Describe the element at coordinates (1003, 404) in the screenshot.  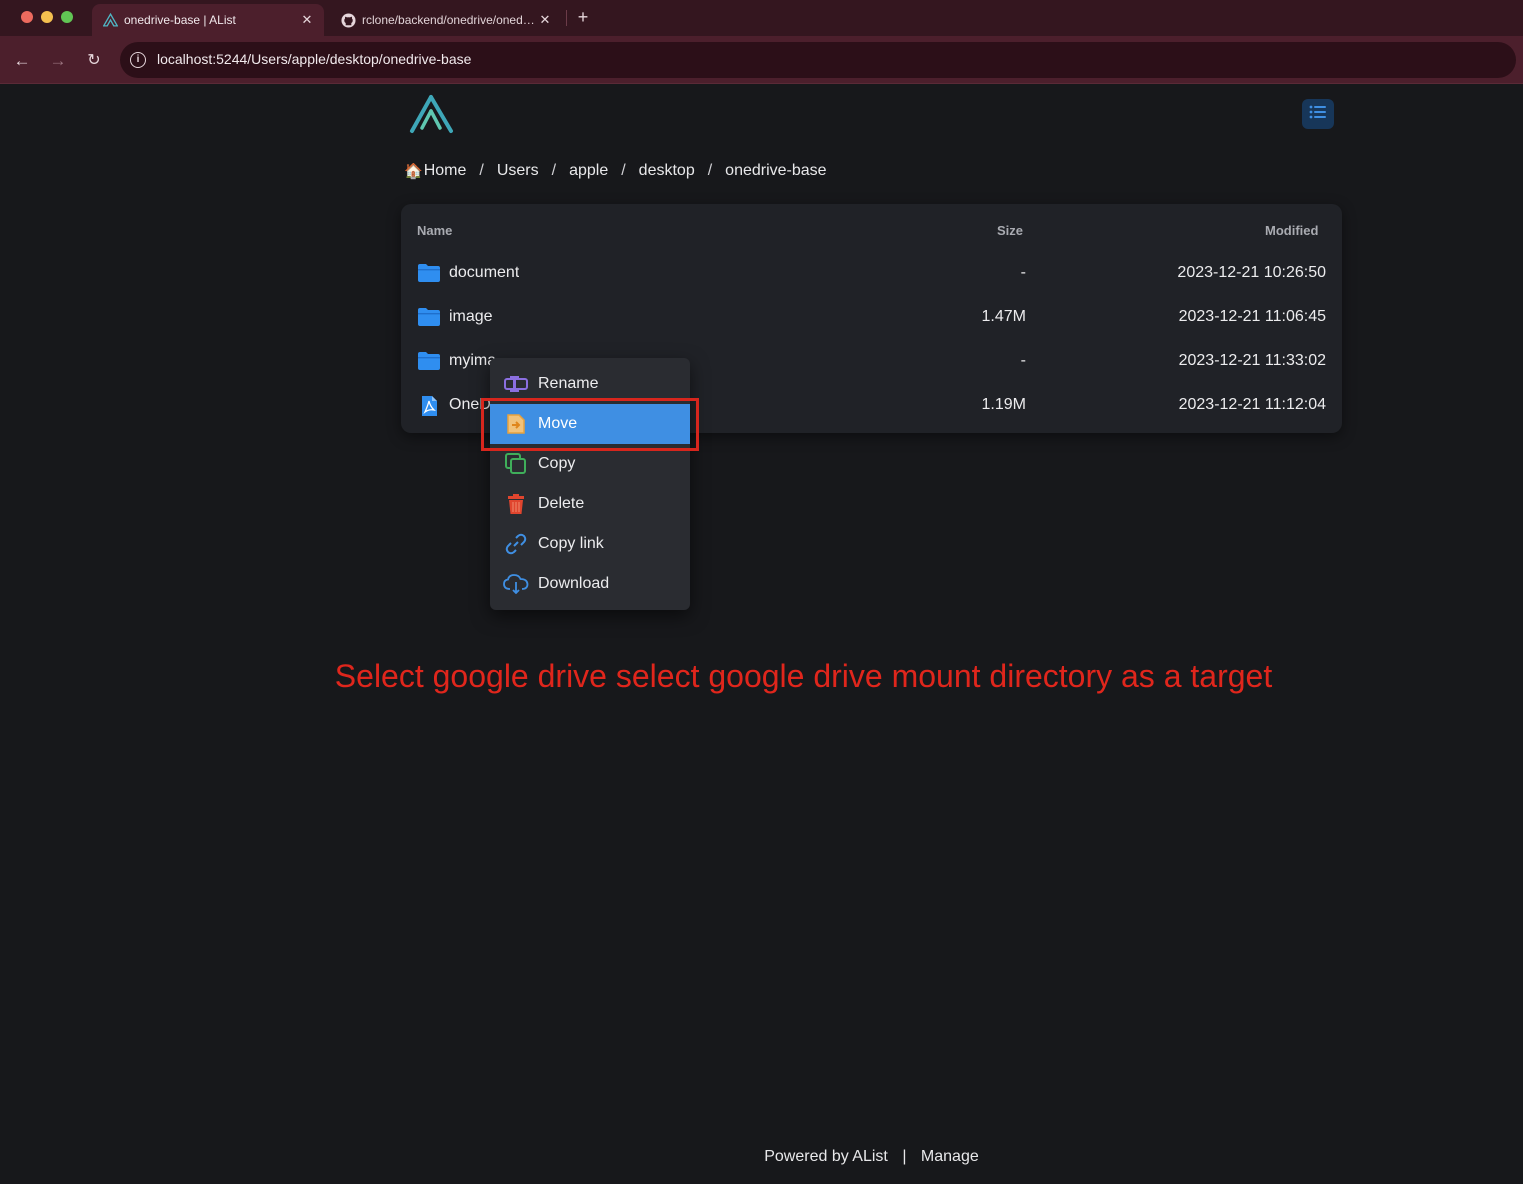
I see `file-size: 1.19M` at that location.